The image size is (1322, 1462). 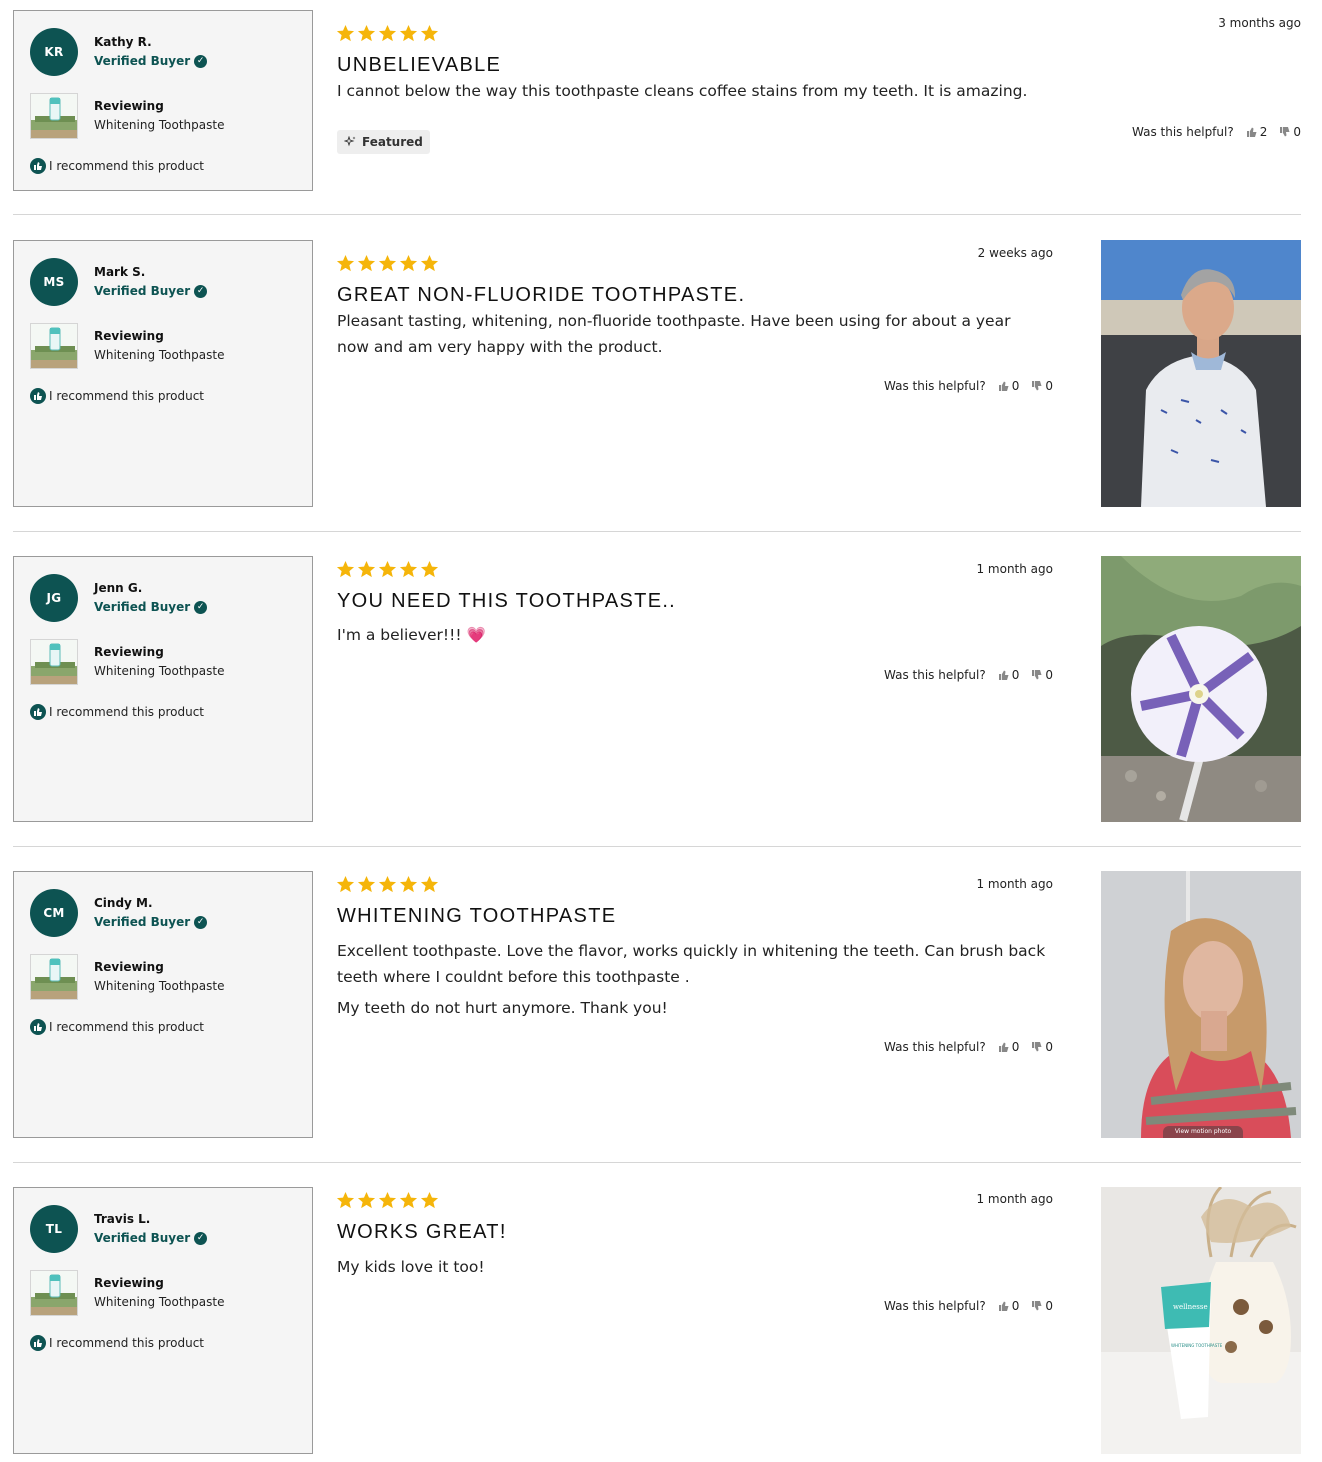 I want to click on review-date: 2 weeks ago, so click(x=1015, y=253).